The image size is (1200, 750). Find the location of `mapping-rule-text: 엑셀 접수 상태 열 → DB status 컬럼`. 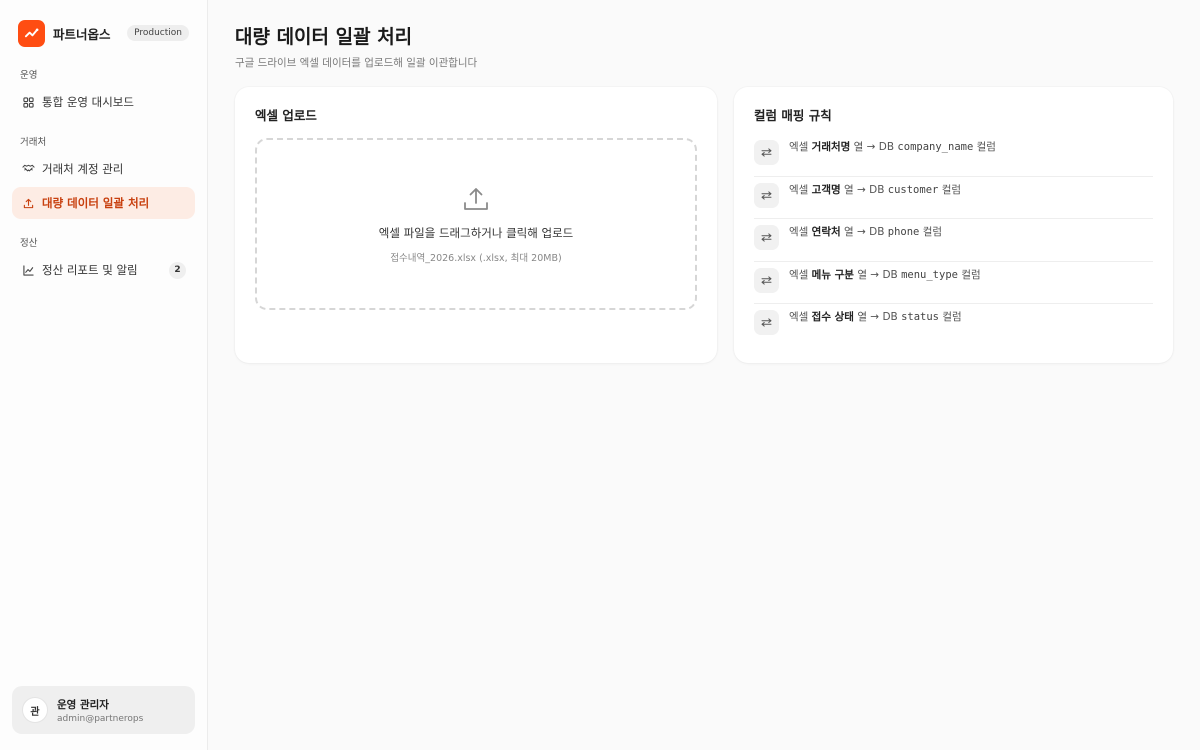

mapping-rule-text: 엑셀 접수 상태 열 → DB status 컬럼 is located at coordinates (875, 317).